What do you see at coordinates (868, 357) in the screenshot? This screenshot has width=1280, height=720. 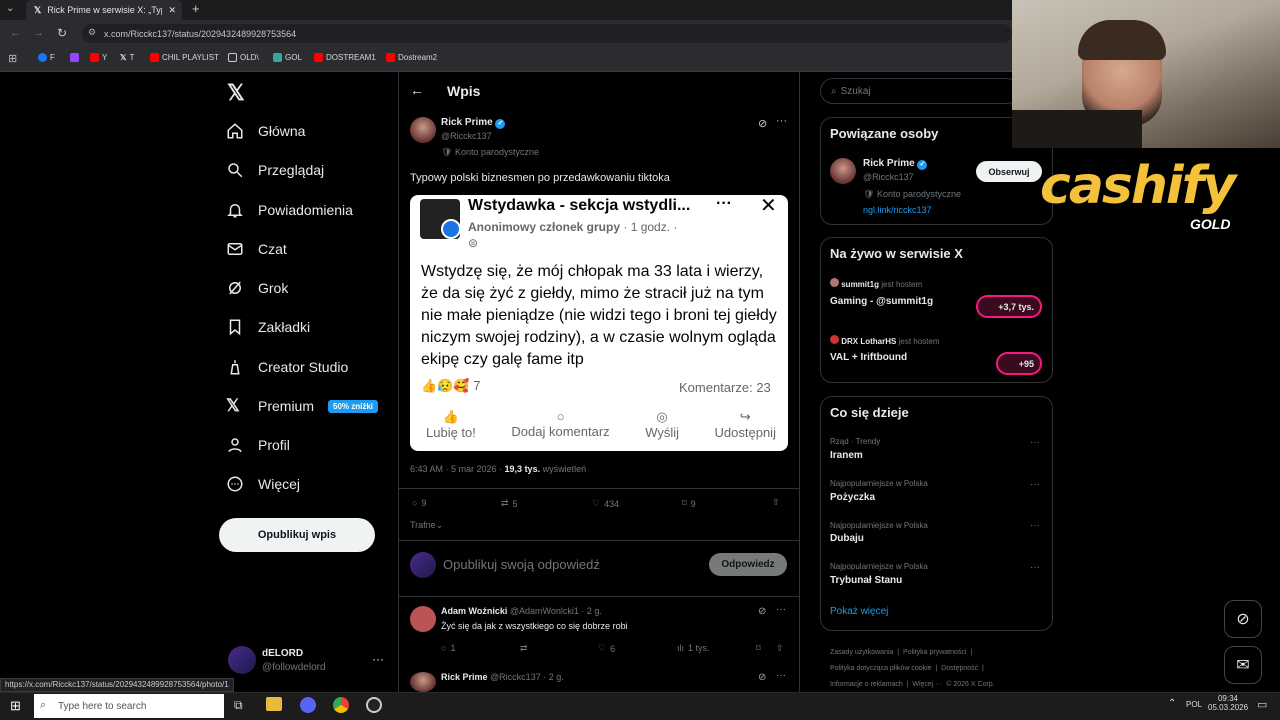 I see `live-stream-title: VAL + Iriftbound` at bounding box center [868, 357].